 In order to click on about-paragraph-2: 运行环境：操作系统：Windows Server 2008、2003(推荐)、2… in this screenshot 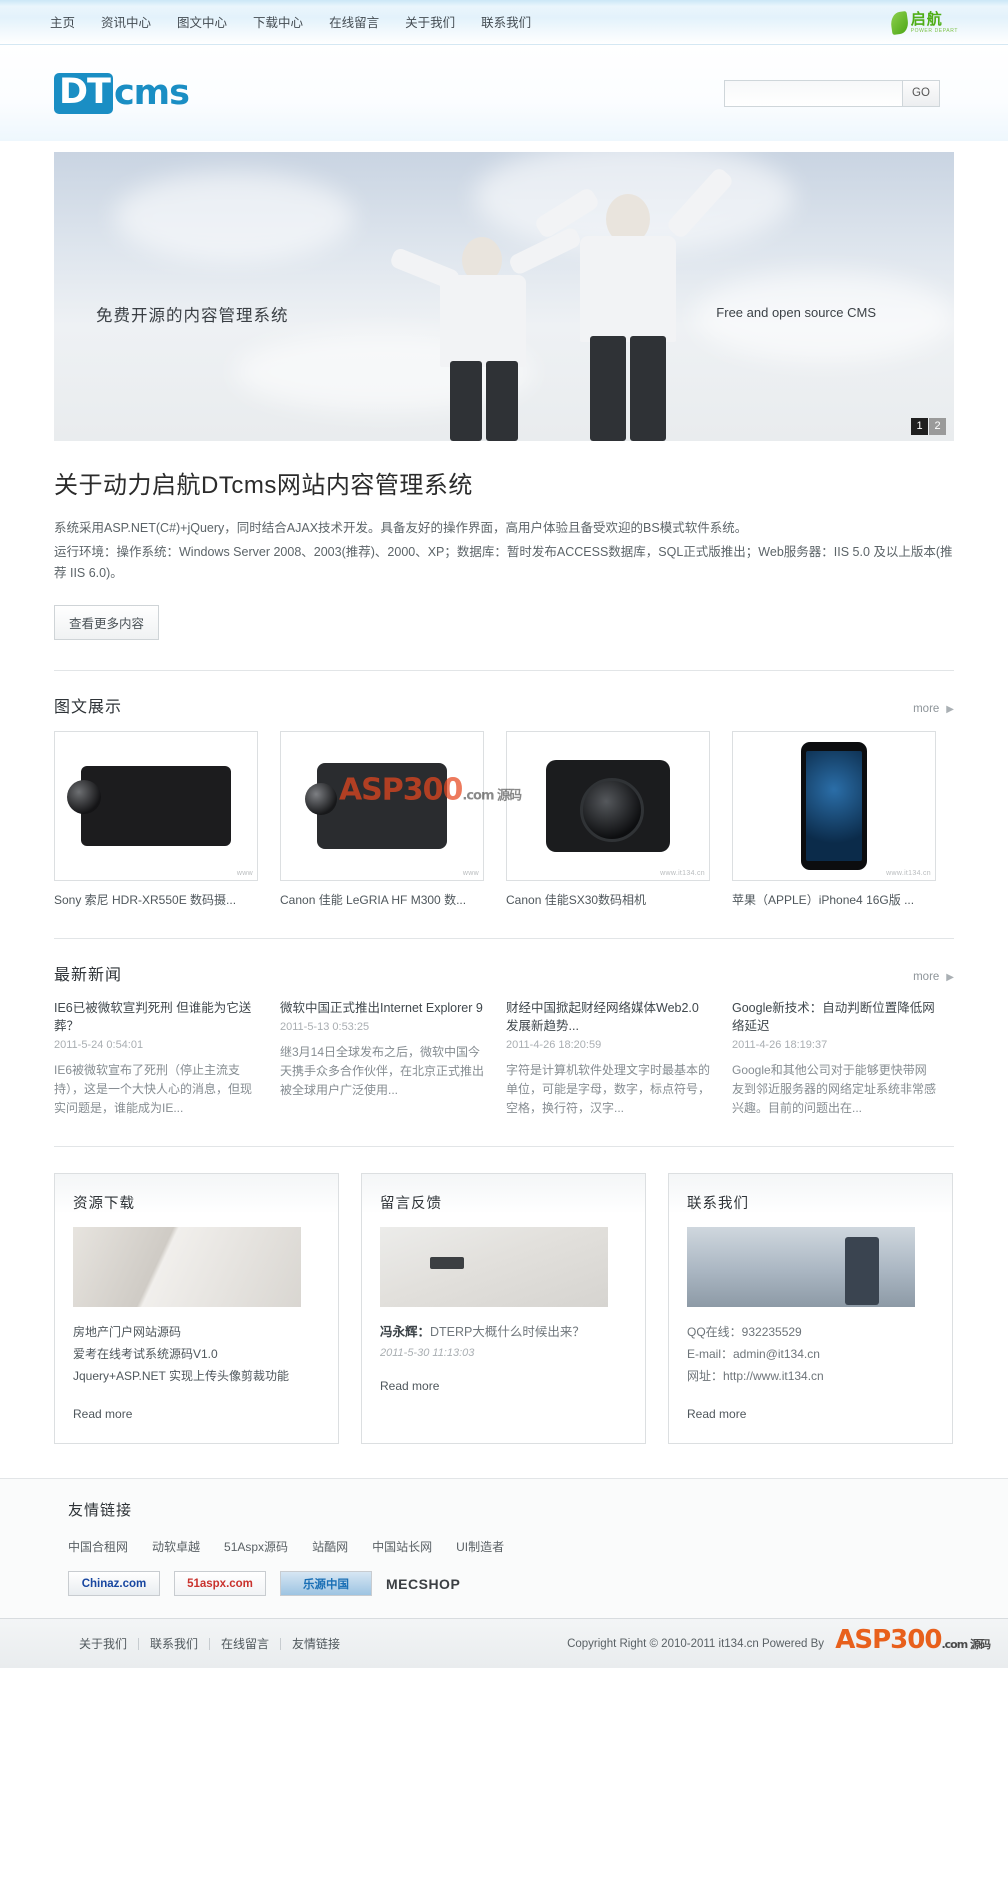, I will do `click(503, 562)`.